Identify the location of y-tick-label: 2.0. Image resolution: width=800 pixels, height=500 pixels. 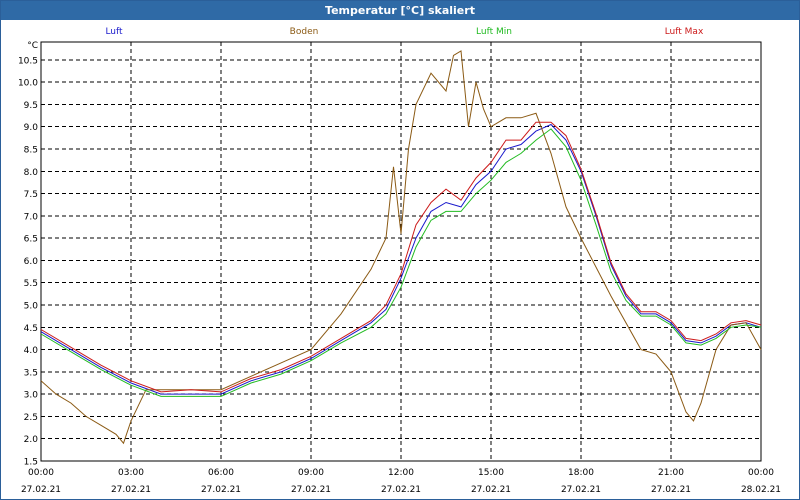
(31, 440).